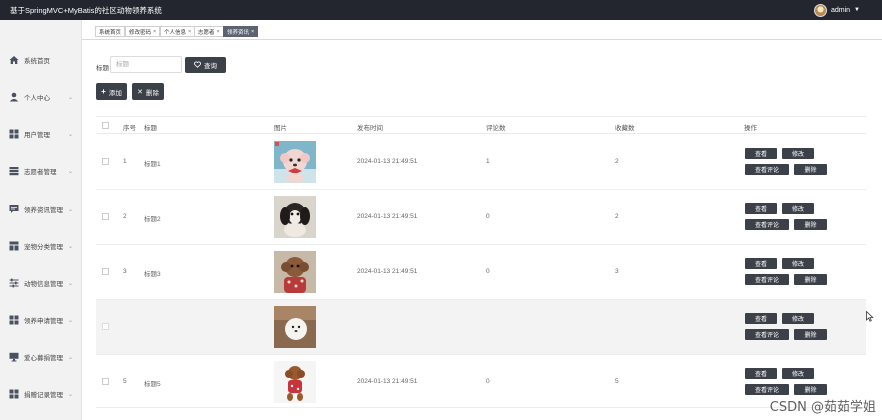  What do you see at coordinates (625, 128) in the screenshot?
I see `header-favorites: 收藏数` at bounding box center [625, 128].